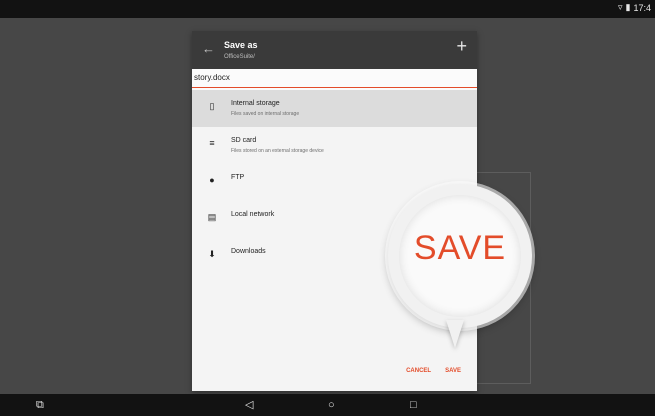  Describe the element at coordinates (455, 334) in the screenshot. I see `callout-pointer` at that location.